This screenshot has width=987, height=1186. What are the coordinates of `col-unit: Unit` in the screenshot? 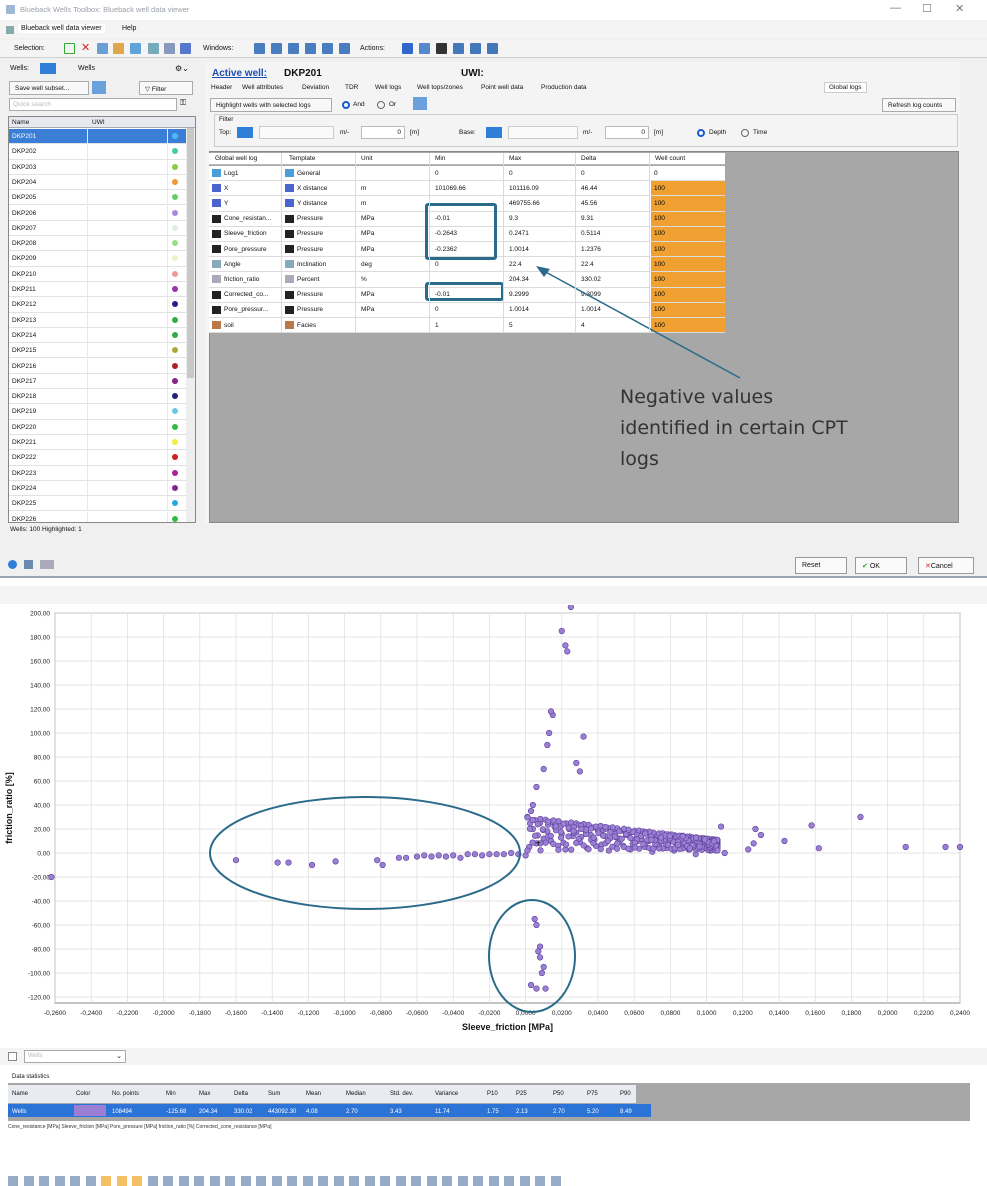 It's located at (367, 158).